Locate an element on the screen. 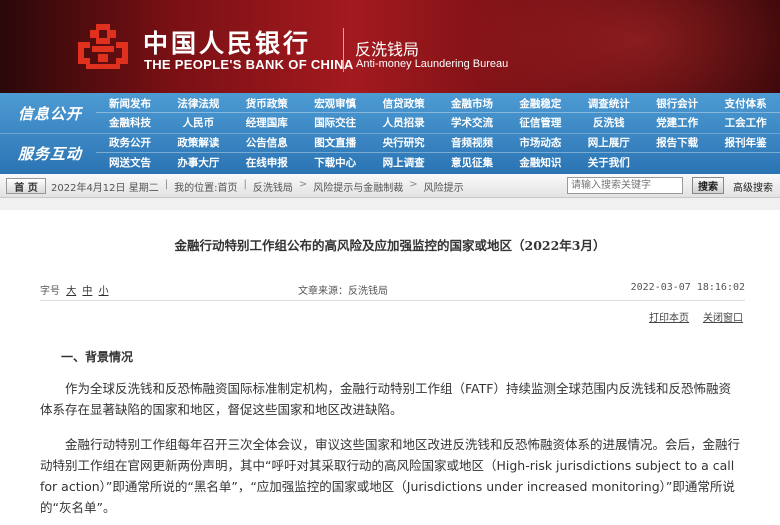 This screenshot has height=525, width=780. search-input is located at coordinates (625, 185).